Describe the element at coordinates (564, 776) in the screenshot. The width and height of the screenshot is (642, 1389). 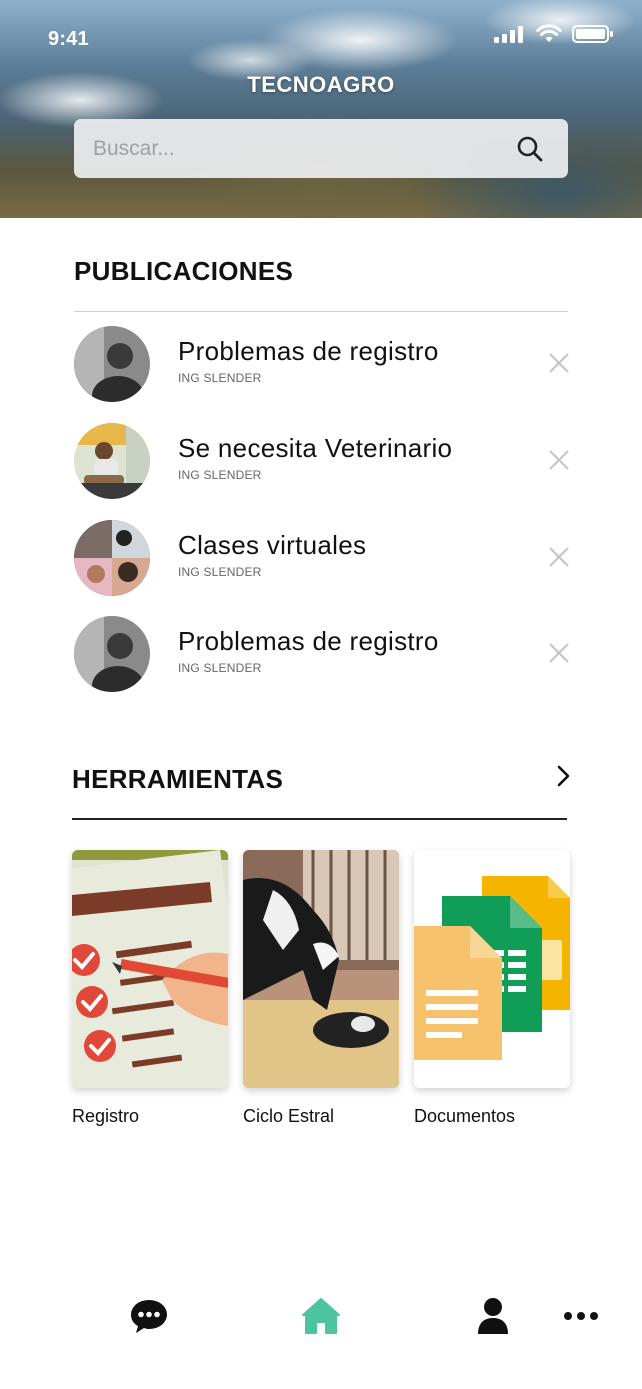
I see `chevron-right-icon` at that location.